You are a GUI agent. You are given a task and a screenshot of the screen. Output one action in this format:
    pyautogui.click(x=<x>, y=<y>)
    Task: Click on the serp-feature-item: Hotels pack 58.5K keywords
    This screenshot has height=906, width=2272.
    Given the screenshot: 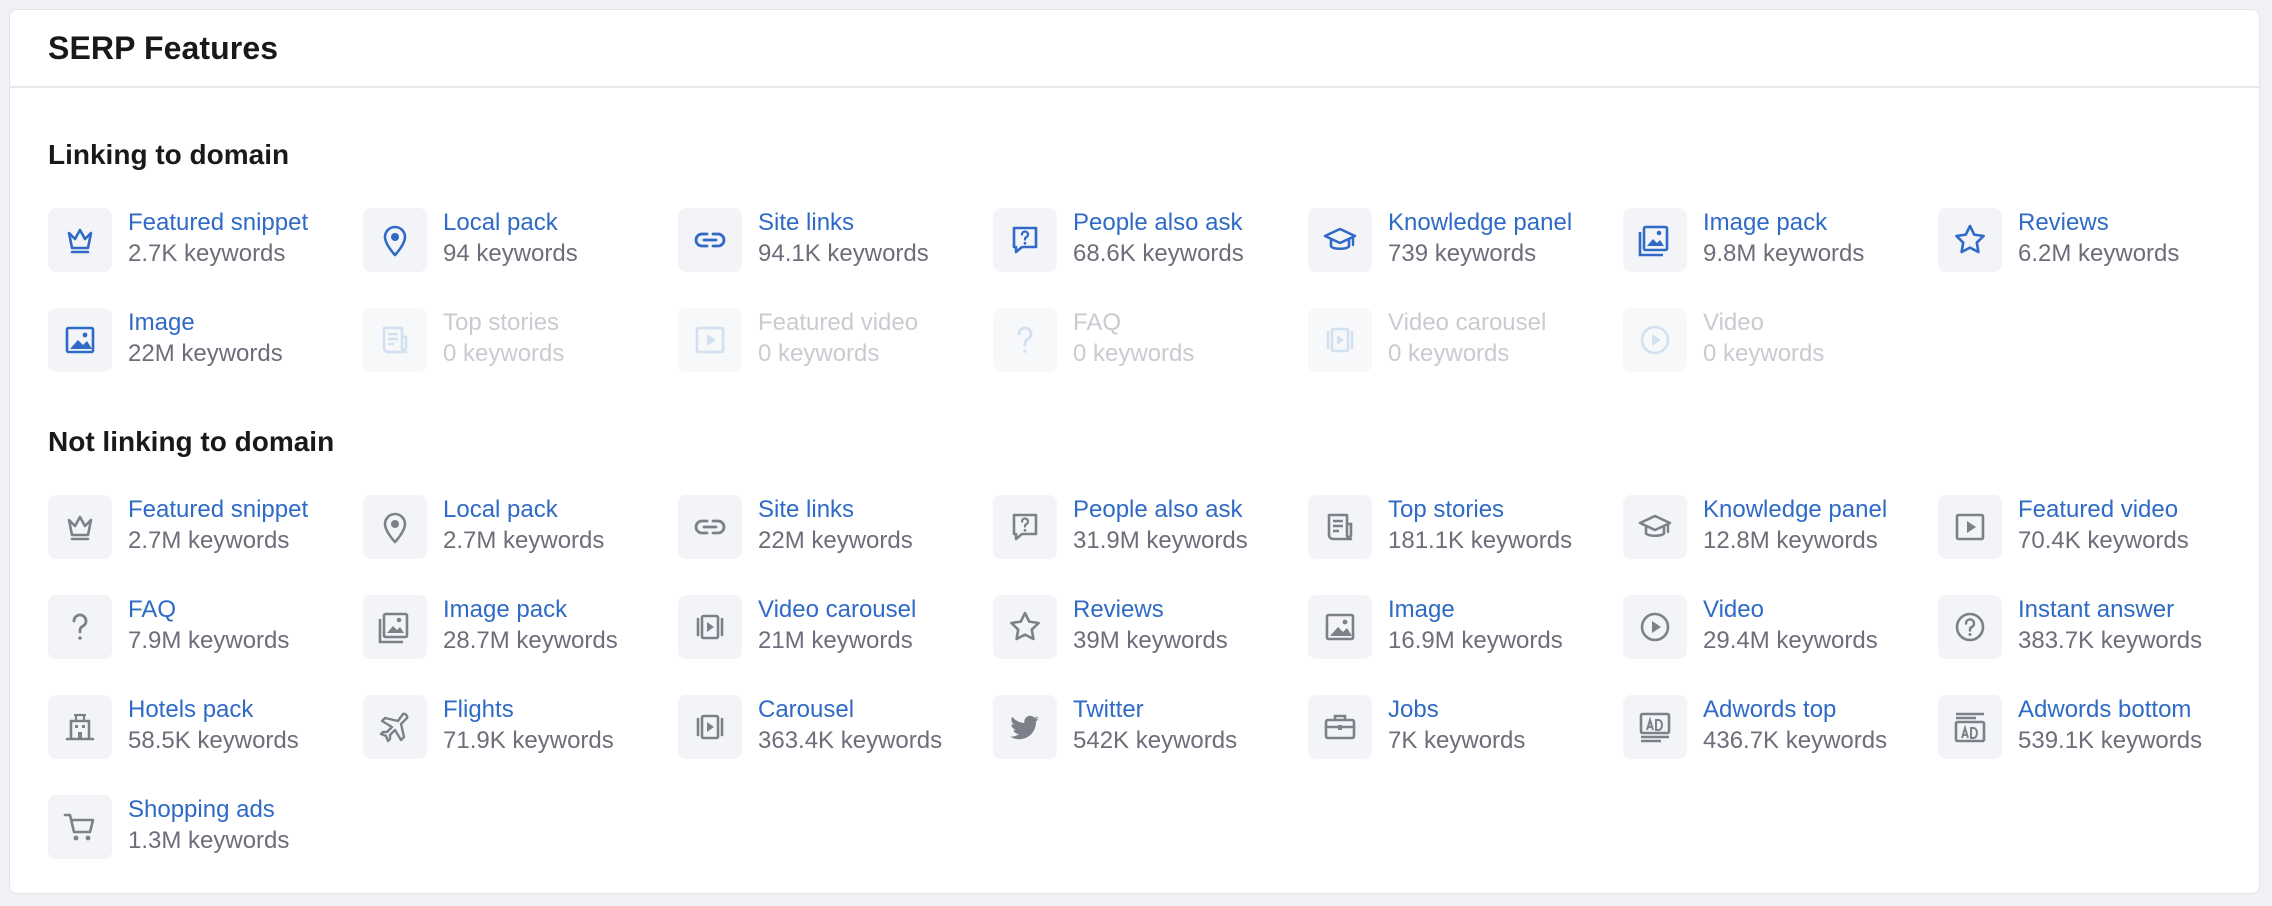 What is the action you would take?
    pyautogui.click(x=205, y=745)
    